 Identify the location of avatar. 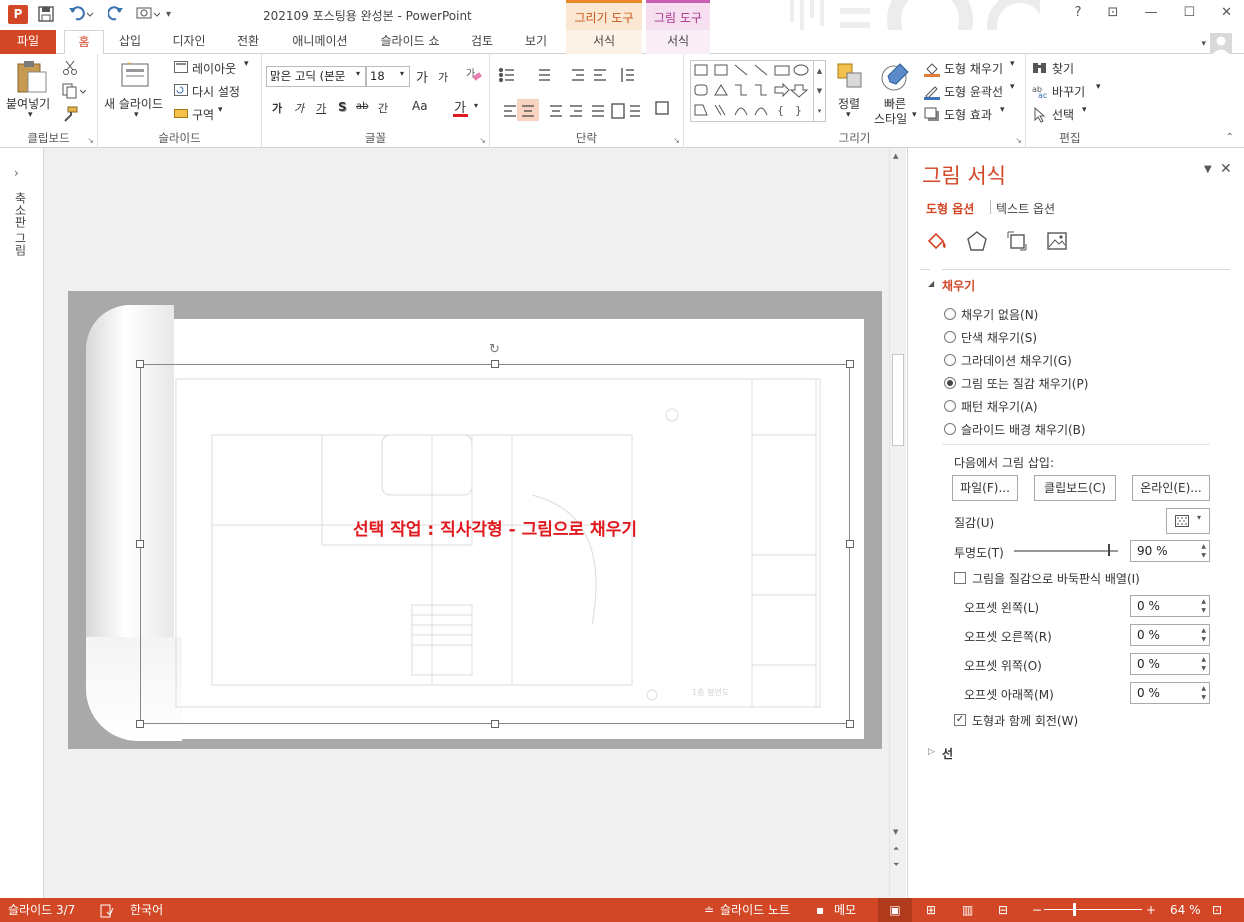
(1221, 44).